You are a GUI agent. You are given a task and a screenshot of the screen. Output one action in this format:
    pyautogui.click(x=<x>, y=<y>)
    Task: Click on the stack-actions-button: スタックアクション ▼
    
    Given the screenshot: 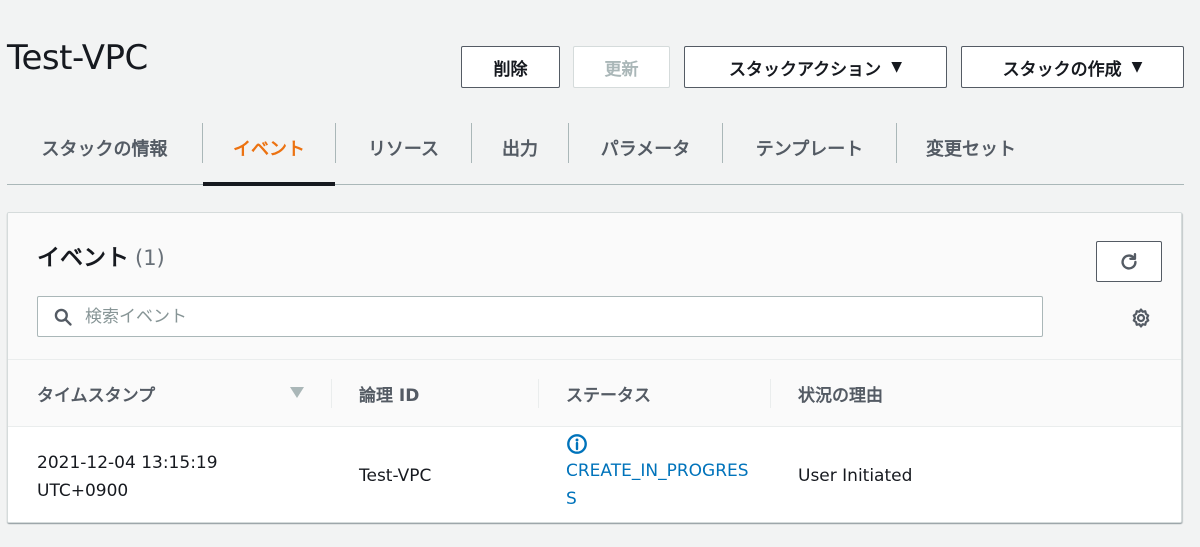 What is the action you would take?
    pyautogui.click(x=815, y=67)
    